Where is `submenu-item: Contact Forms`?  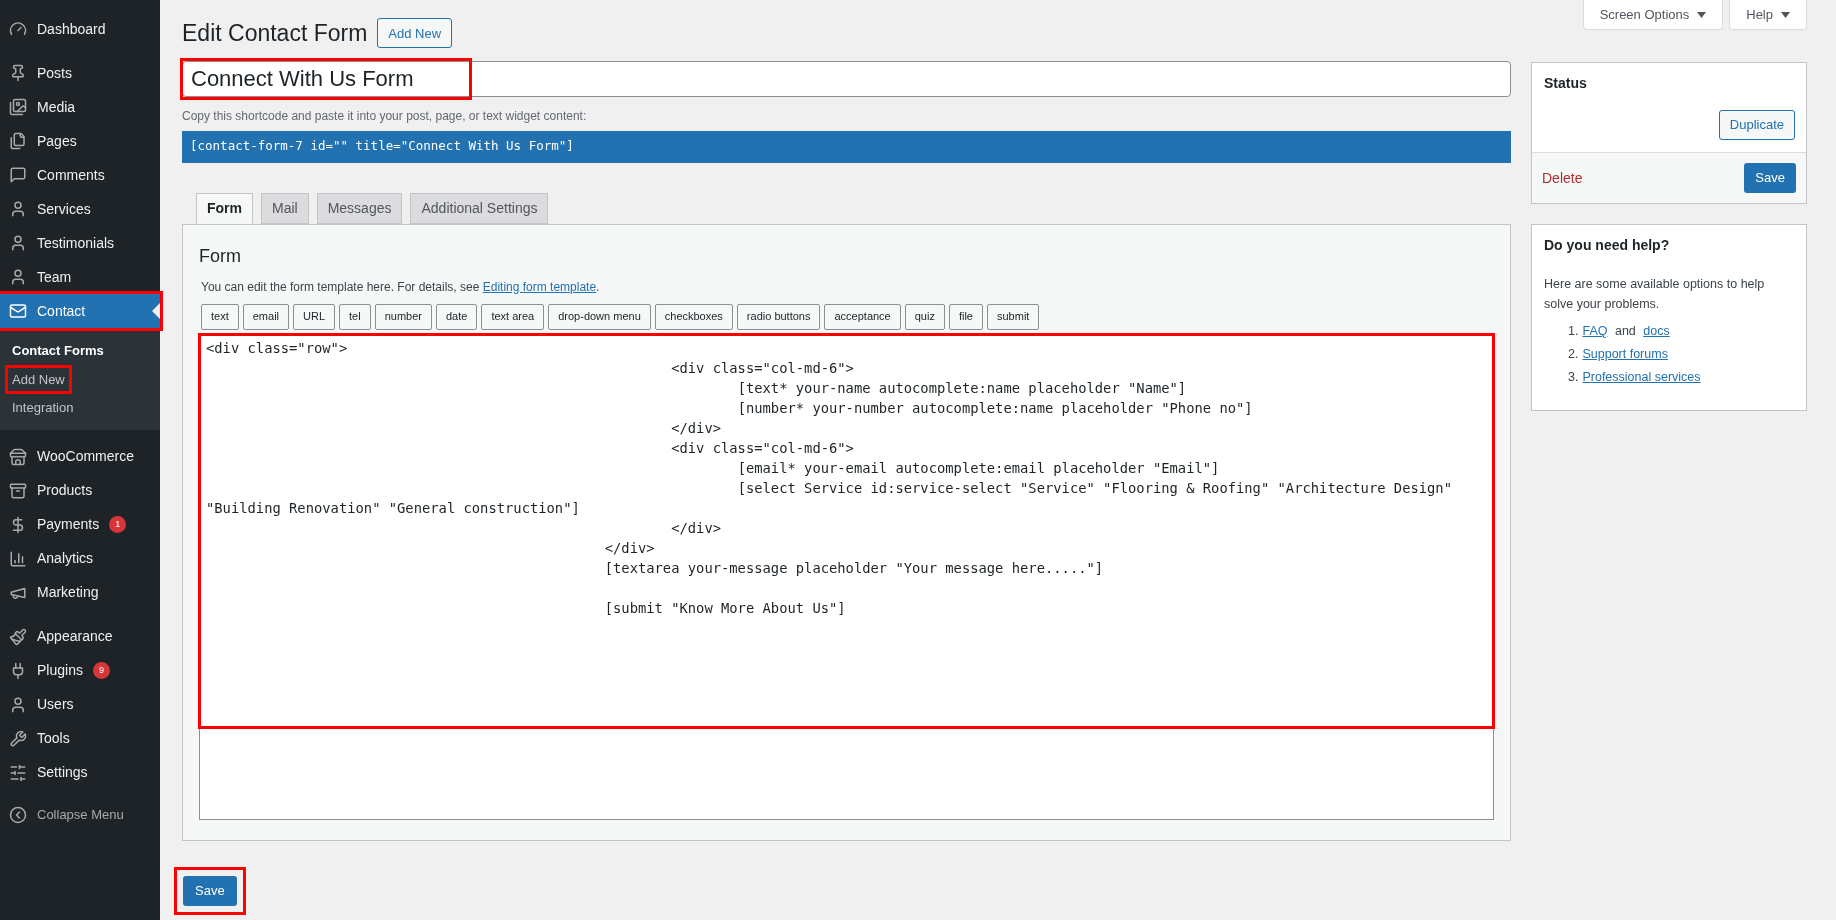 submenu-item: Contact Forms is located at coordinates (58, 351).